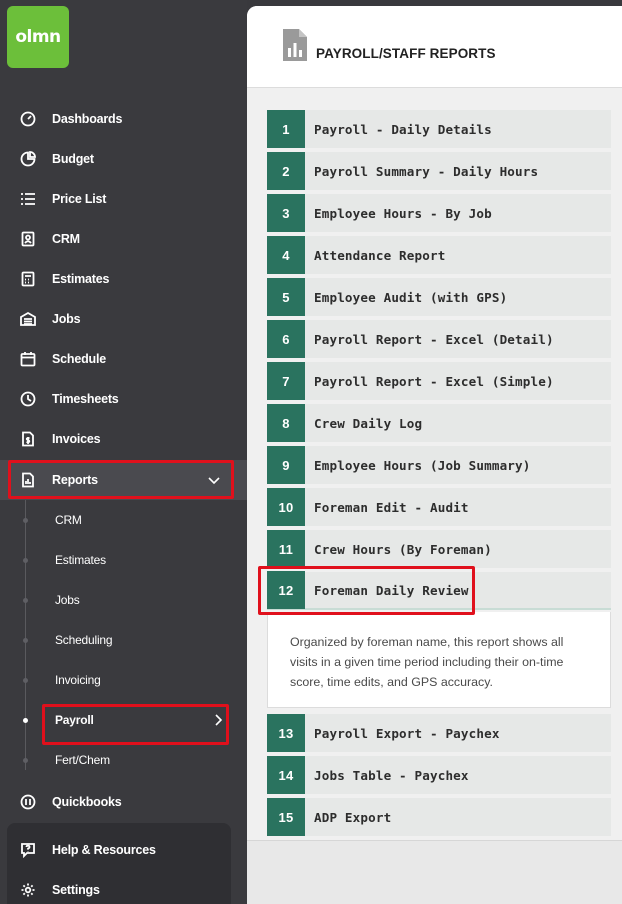  Describe the element at coordinates (66, 319) in the screenshot. I see `sidebar-item-label: Jobs` at that location.